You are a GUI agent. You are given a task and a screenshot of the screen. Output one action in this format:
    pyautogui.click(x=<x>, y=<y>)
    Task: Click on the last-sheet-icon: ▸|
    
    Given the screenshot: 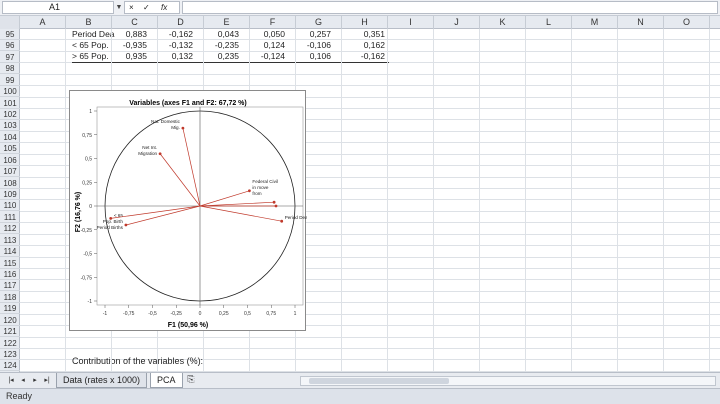 What is the action you would take?
    pyautogui.click(x=47, y=380)
    